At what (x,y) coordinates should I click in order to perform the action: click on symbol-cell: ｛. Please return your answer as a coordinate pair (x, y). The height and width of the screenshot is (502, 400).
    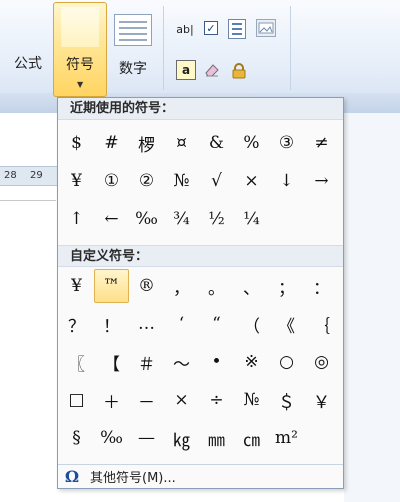
    Looking at the image, I should click on (321, 324).